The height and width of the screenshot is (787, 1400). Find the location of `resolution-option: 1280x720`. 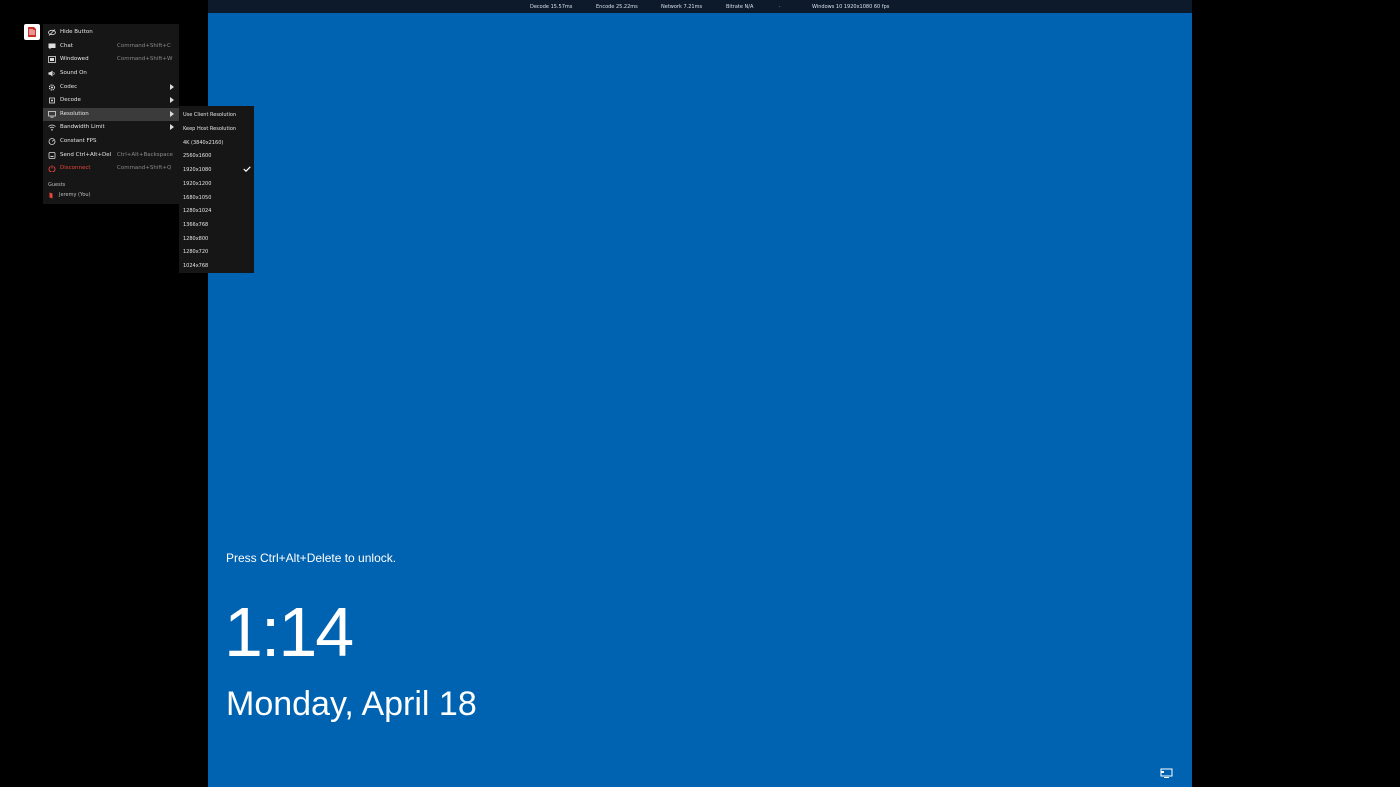

resolution-option: 1280x720 is located at coordinates (216, 251).